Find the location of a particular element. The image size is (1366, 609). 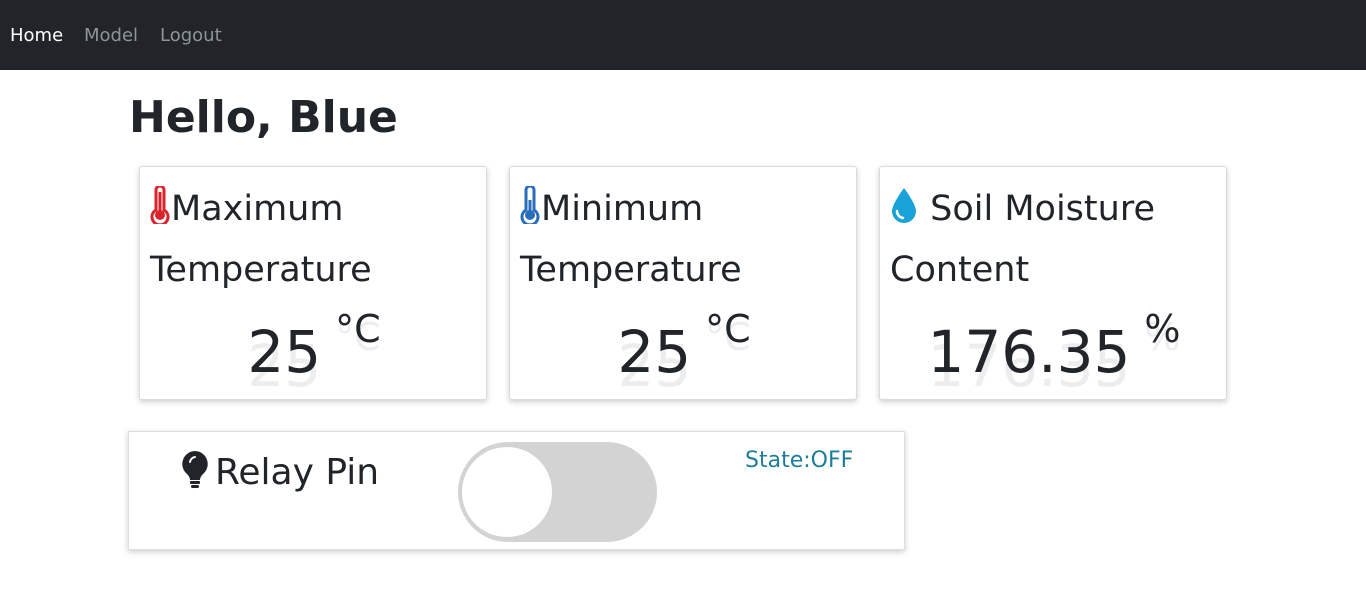

card-title-text: Soil Moisture Content is located at coordinates (1022, 239).